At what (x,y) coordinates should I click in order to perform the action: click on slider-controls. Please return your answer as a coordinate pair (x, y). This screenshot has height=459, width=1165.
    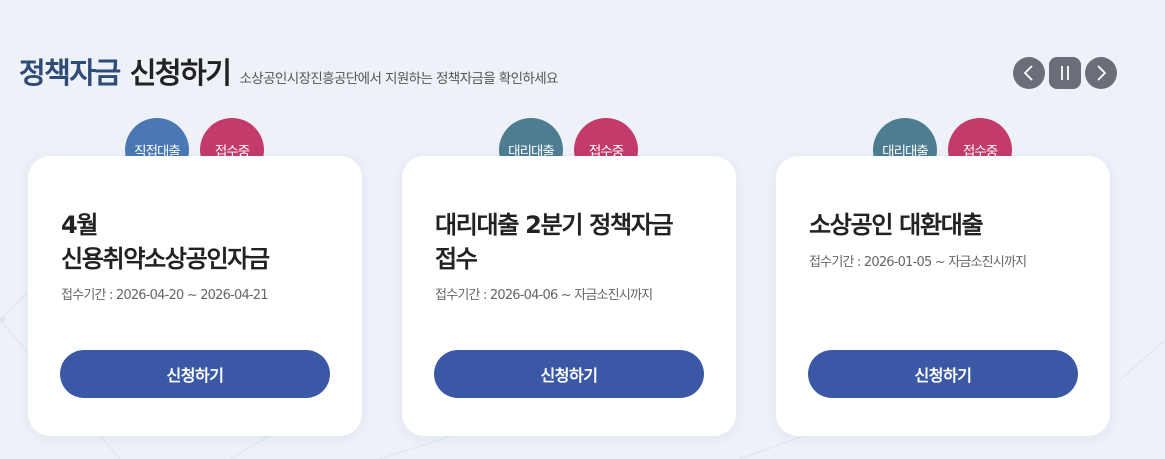
    Looking at the image, I should click on (1065, 73).